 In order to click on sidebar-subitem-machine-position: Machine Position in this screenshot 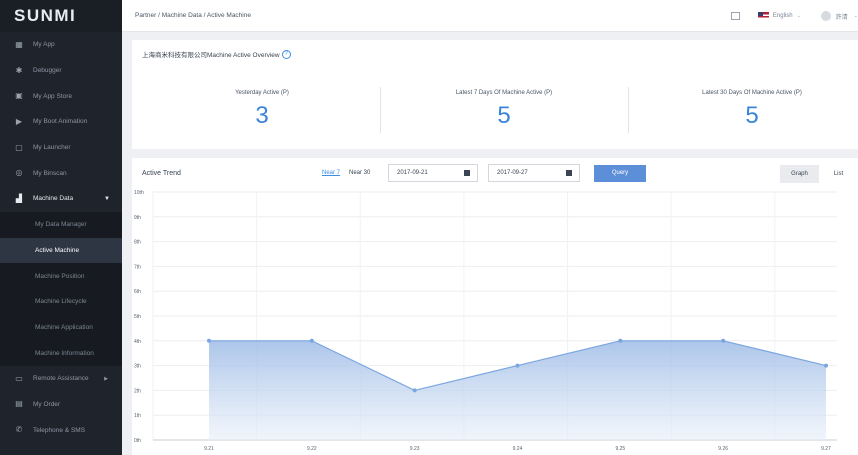, I will do `click(61, 276)`.